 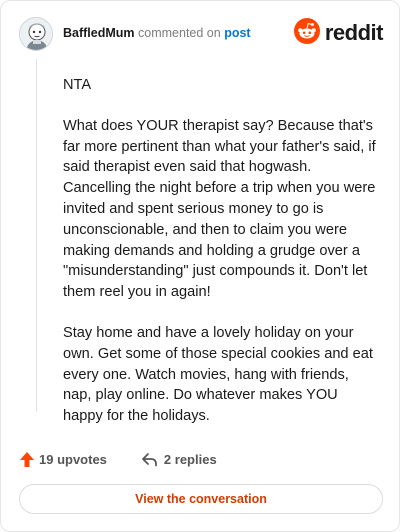 What do you see at coordinates (77, 85) in the screenshot?
I see `comment-paragraph: NTA` at bounding box center [77, 85].